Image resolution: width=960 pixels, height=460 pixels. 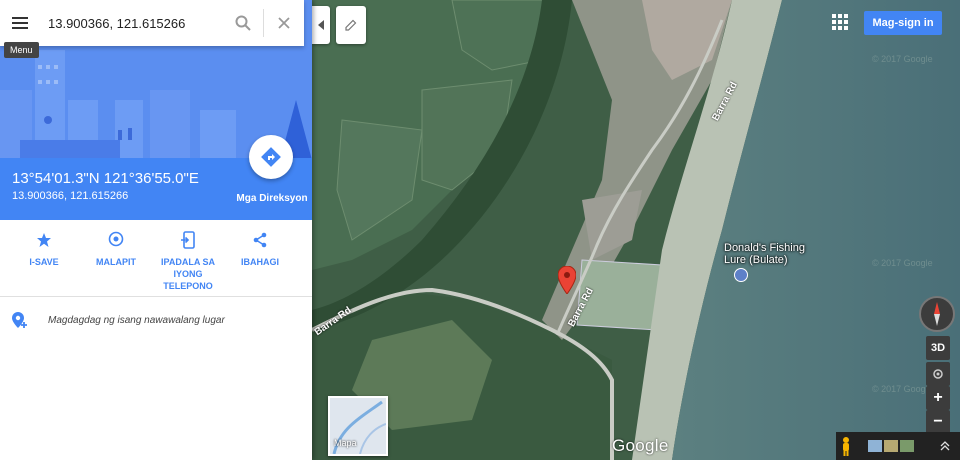 I want to click on coordinates-decimal: 13.900366, 121.615266, so click(x=70, y=196).